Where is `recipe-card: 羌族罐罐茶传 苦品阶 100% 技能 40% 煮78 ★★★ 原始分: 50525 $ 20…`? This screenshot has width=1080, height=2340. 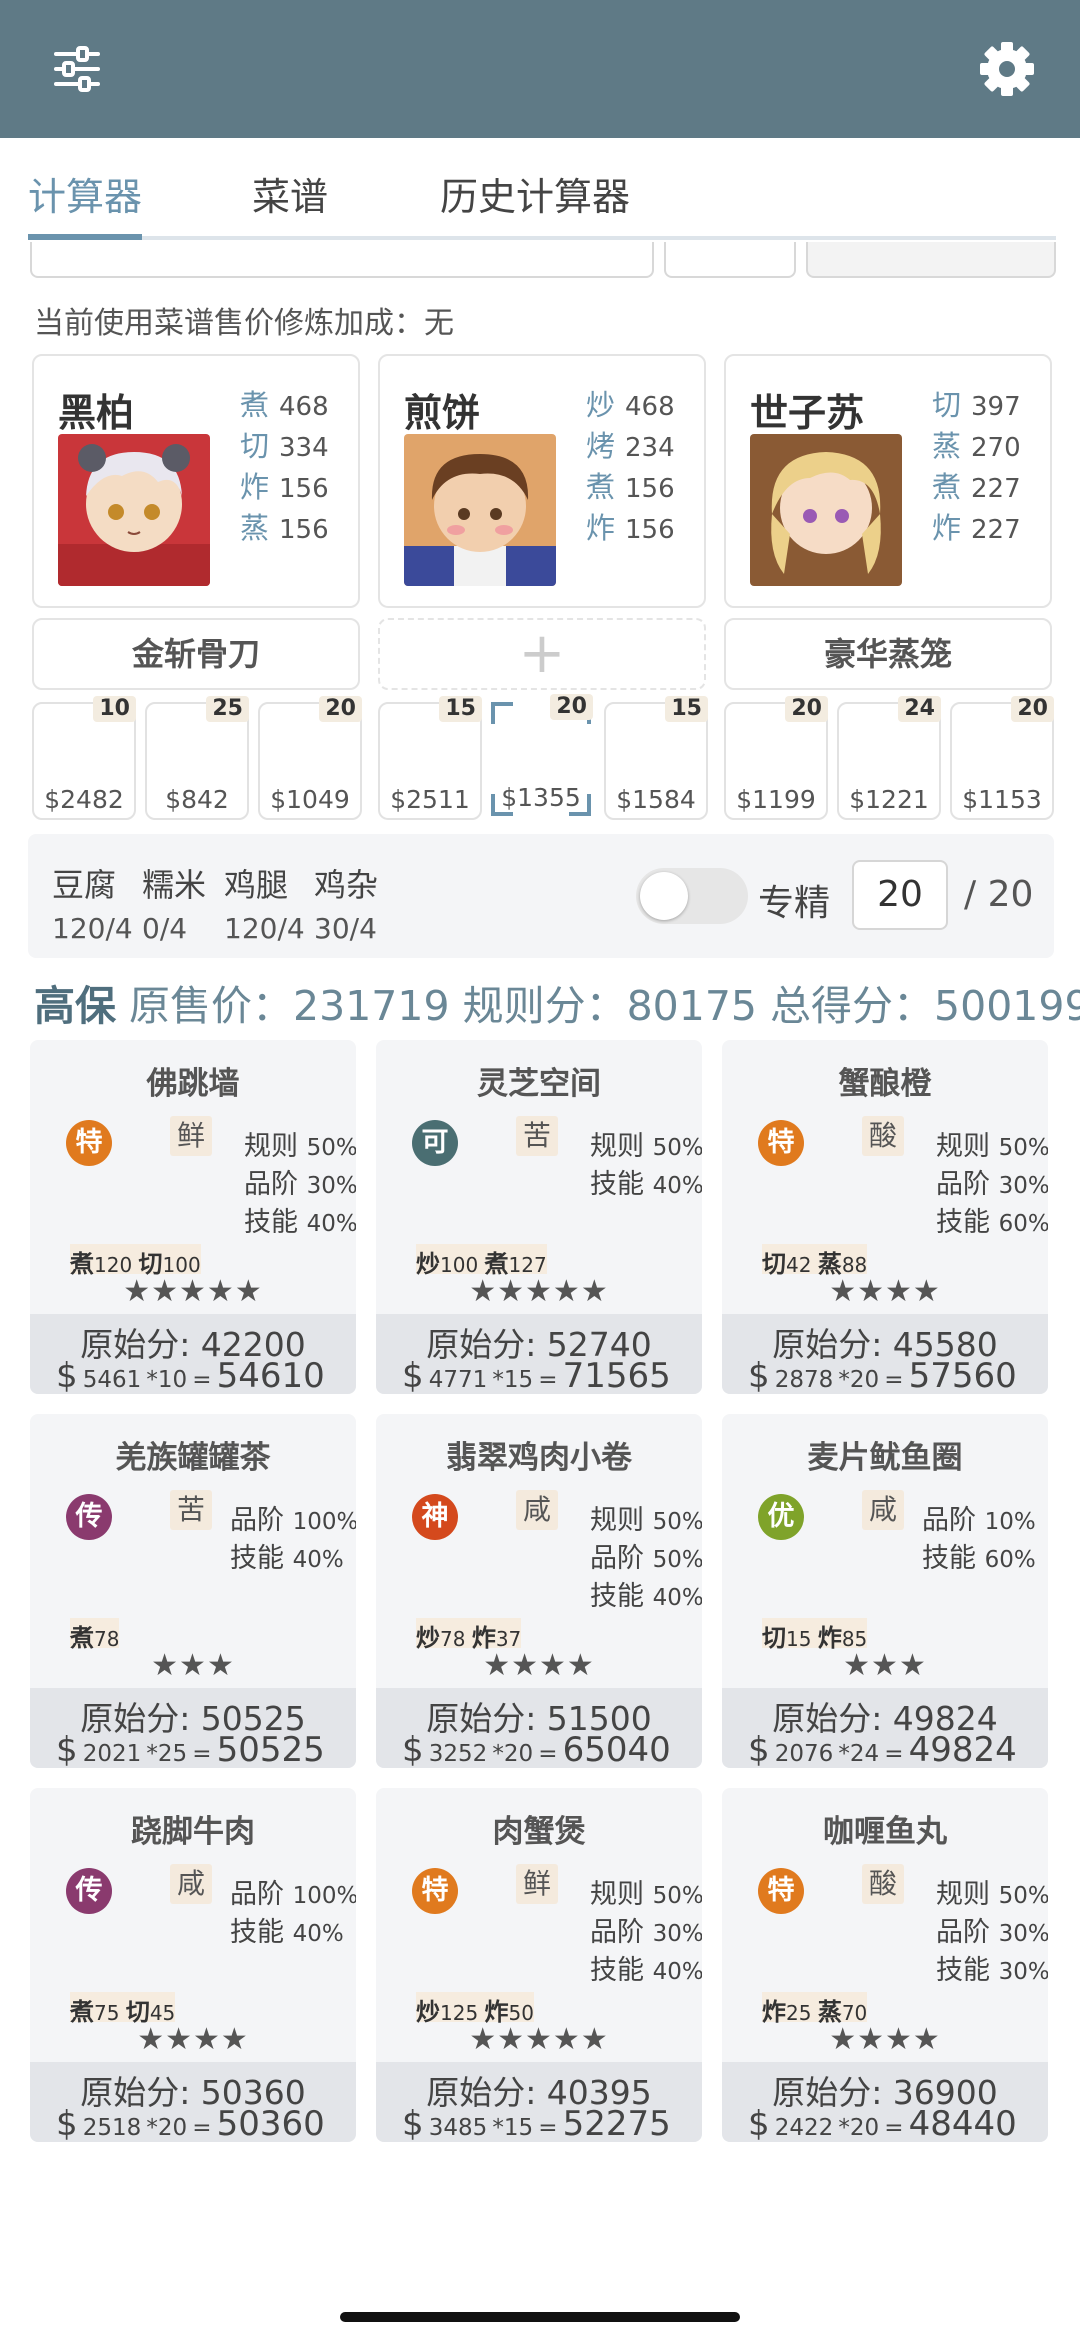
recipe-card: 羌族罐罐茶传 苦品阶 100% 技能 40% 煮78 ★★★ 原始分: 50525 $ 20… is located at coordinates (193, 1591).